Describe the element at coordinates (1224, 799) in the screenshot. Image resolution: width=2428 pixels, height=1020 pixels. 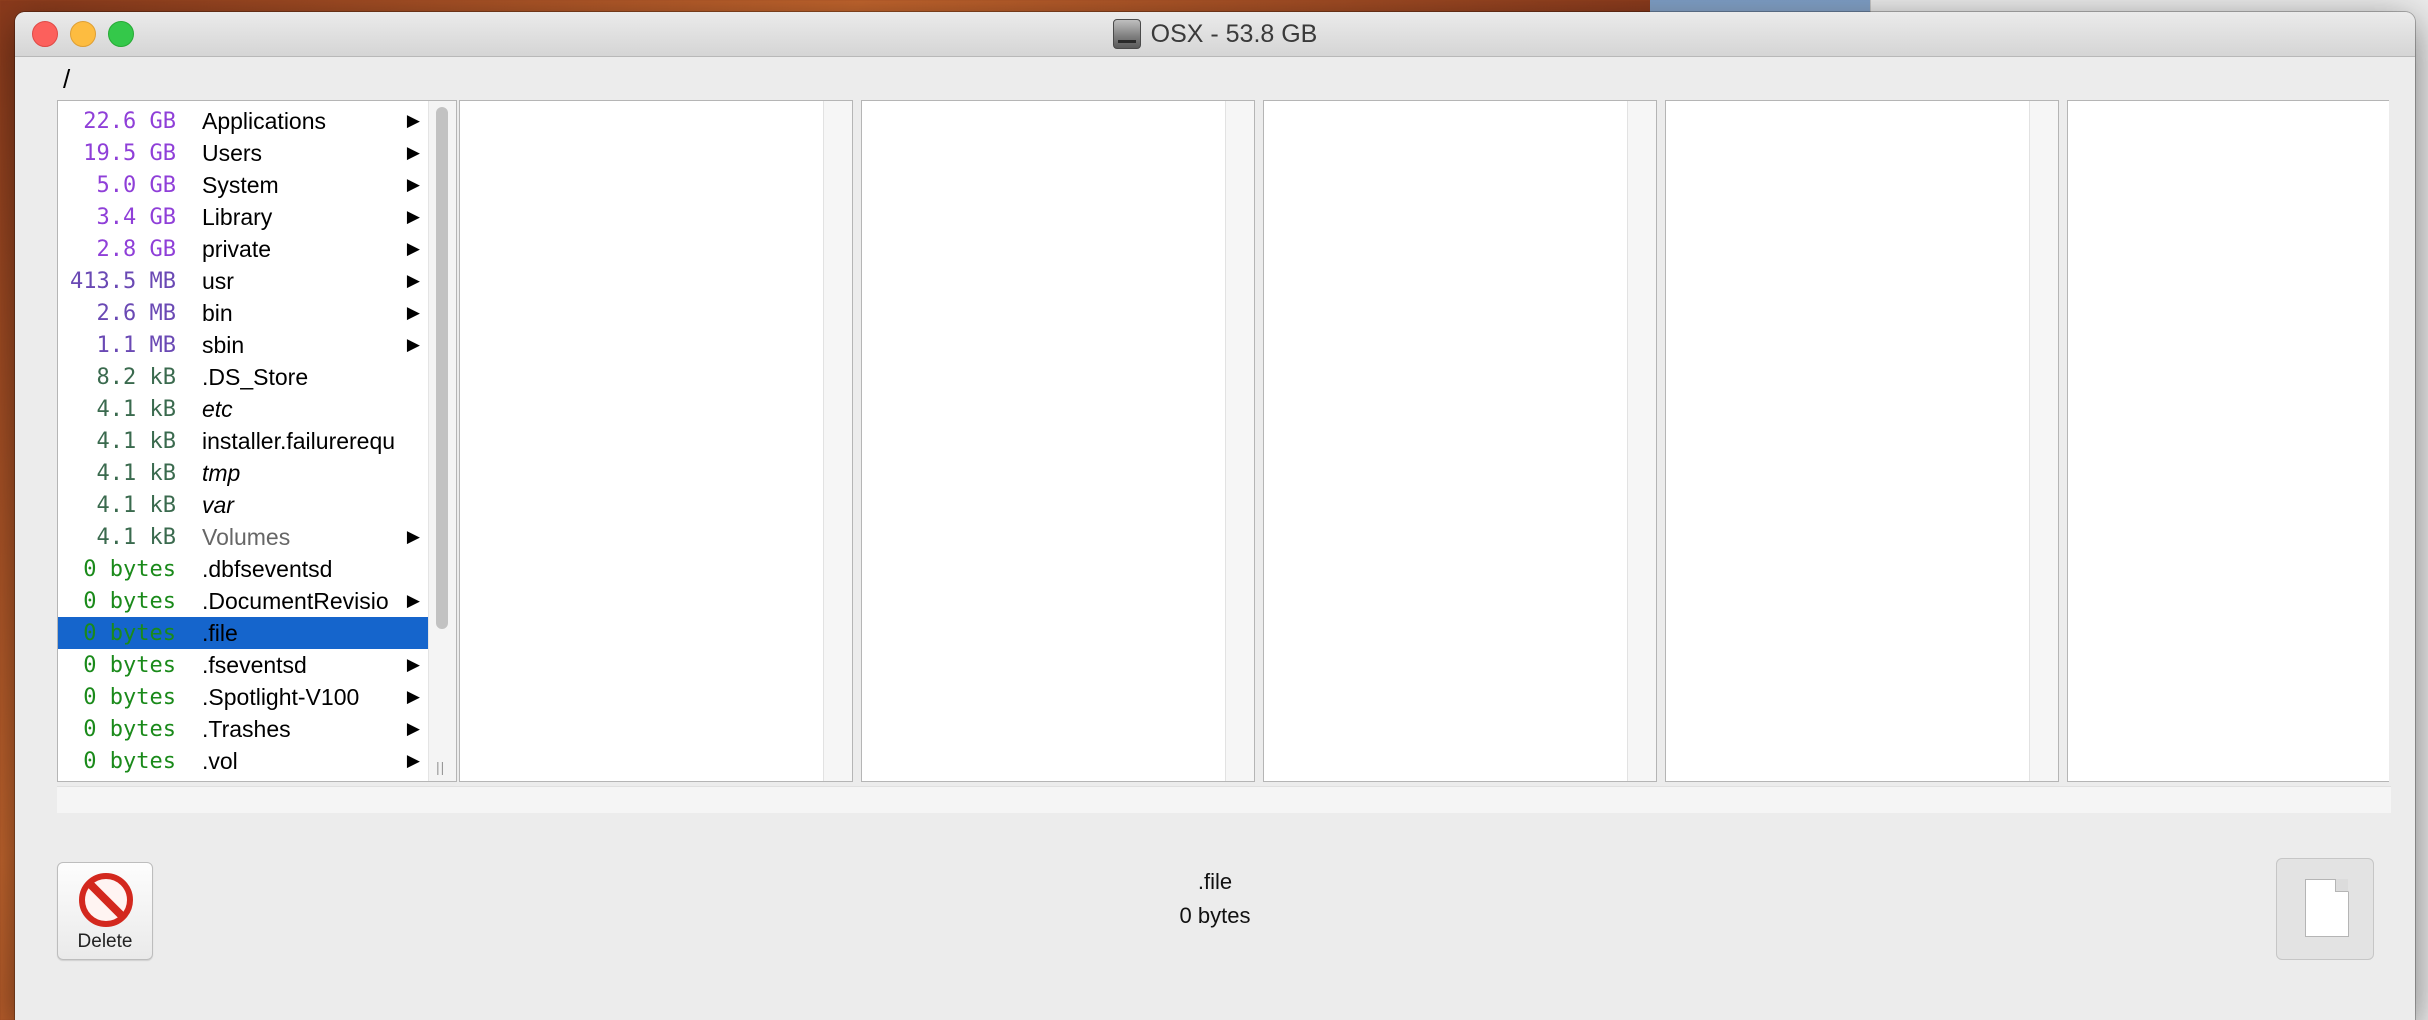
I see `horizontal-scrollbar` at that location.